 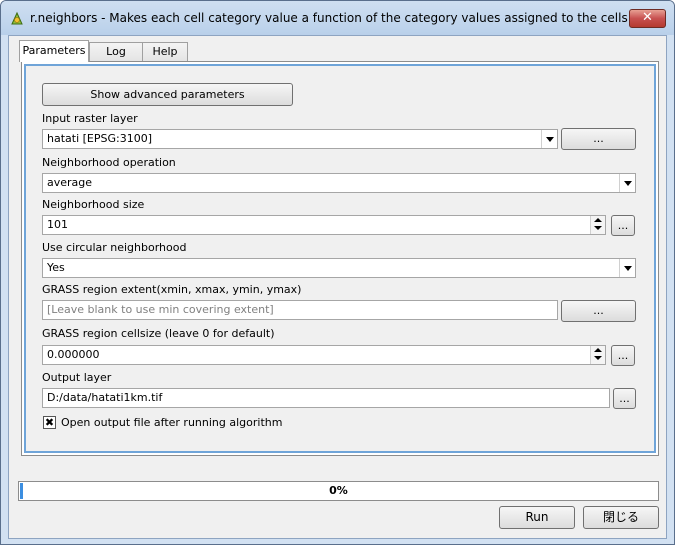 What do you see at coordinates (339, 268) in the screenshot?
I see `circular-select: Yes` at bounding box center [339, 268].